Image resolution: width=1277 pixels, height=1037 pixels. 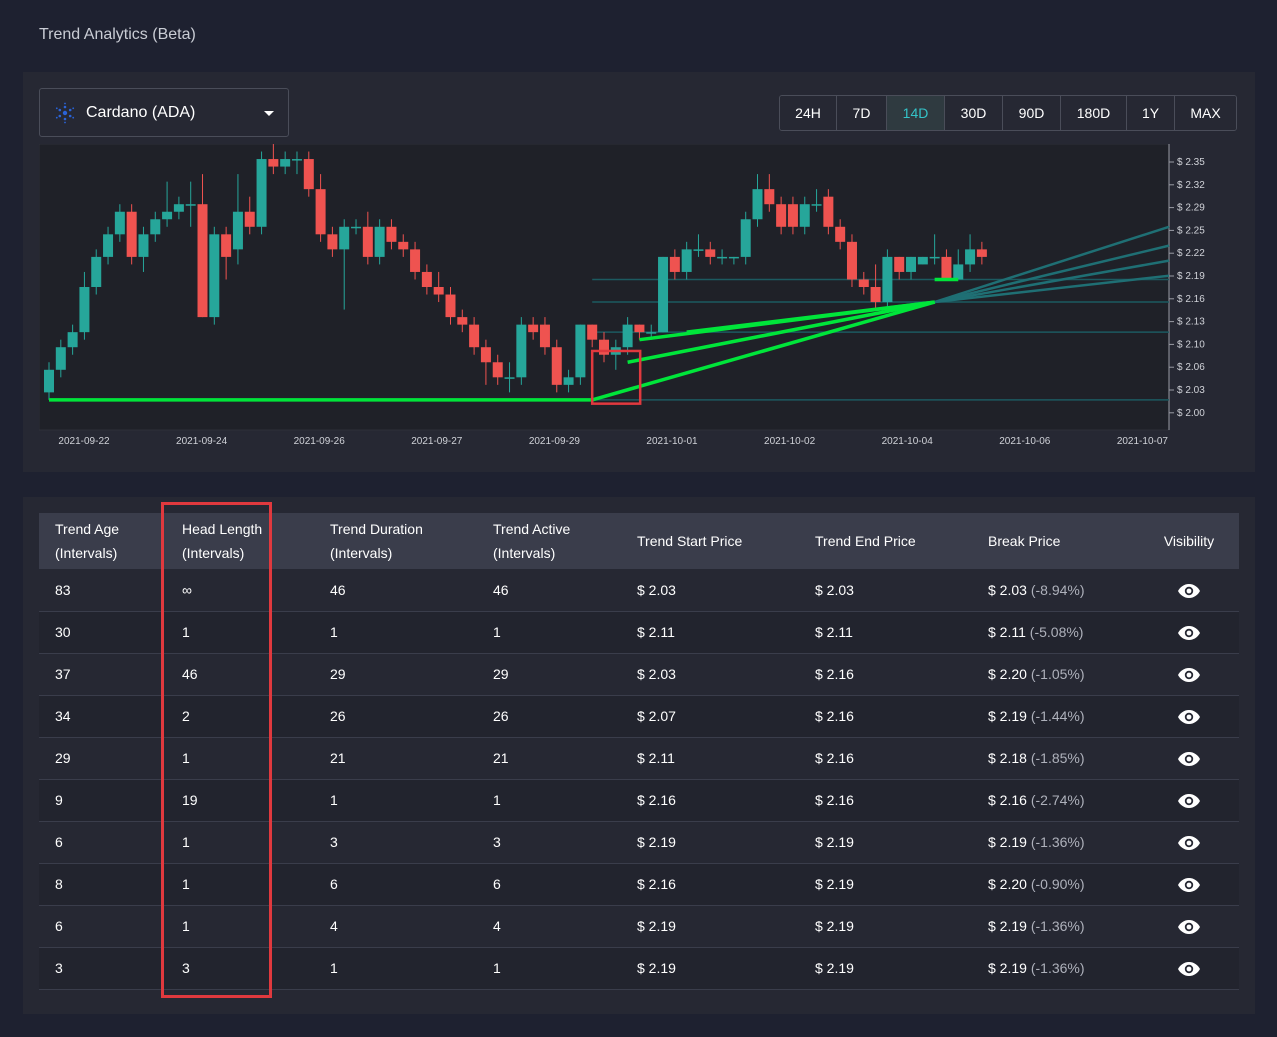 I want to click on trend-active-cell: 1, so click(x=549, y=968).